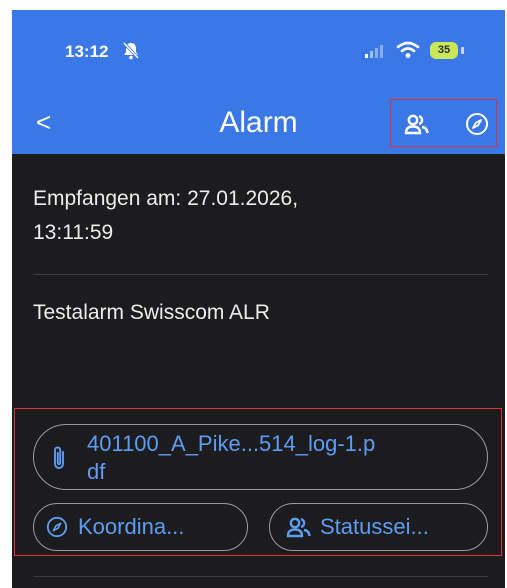 The image size is (507, 588). I want to click on nav-bar: < Alarm, so click(258, 125).